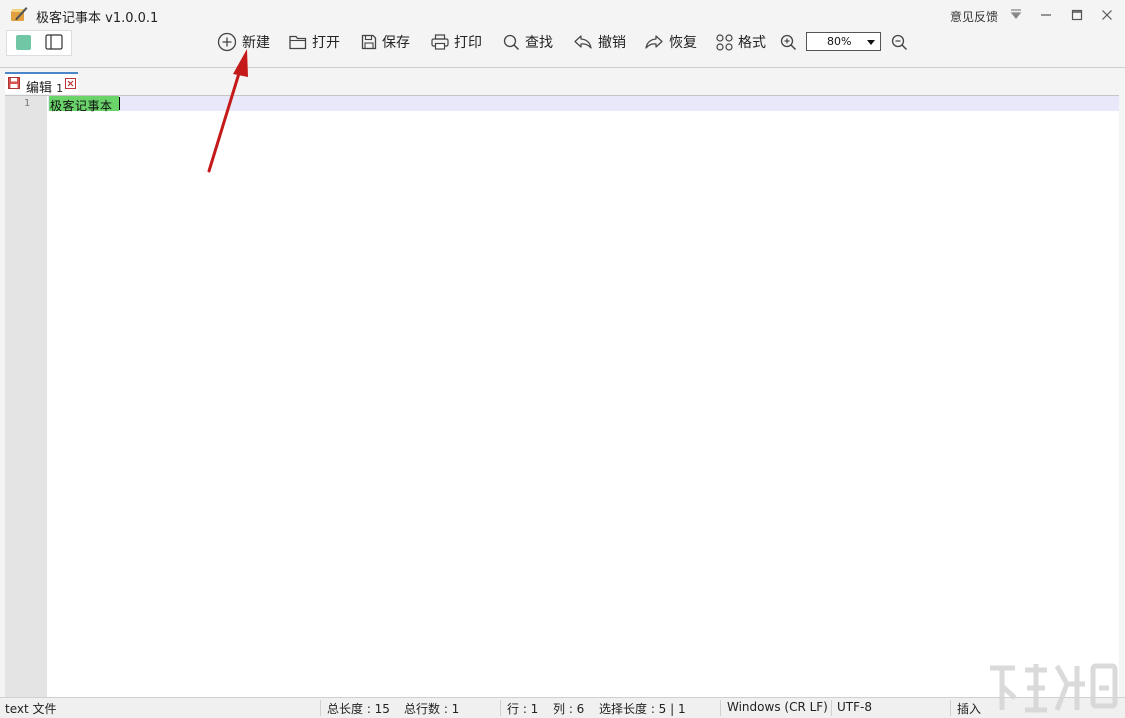  I want to click on toolbar: 新建 打开 保存 打印 查找 撤销 恢复 格式, so click(562, 42).